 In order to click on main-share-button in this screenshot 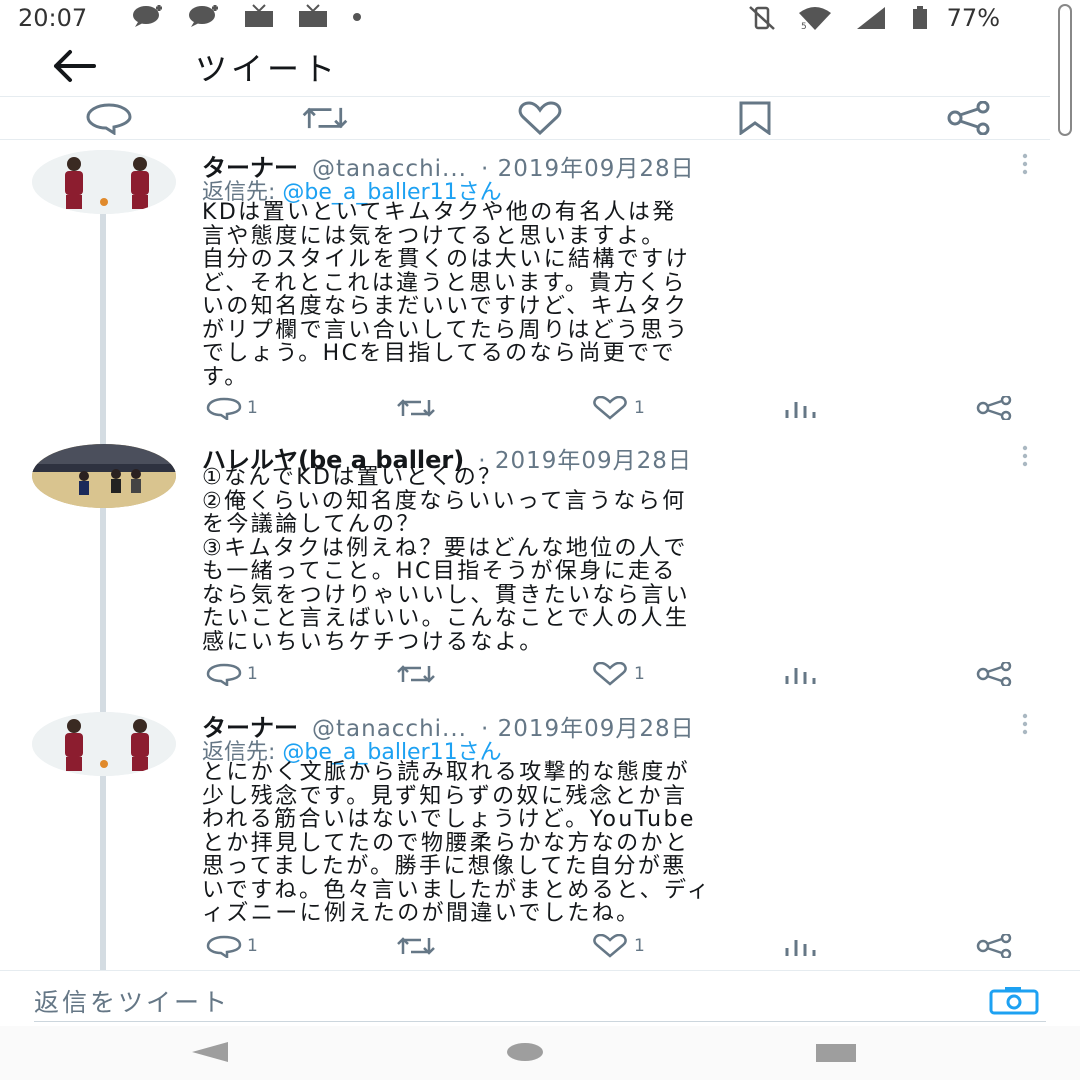, I will do `click(970, 118)`.